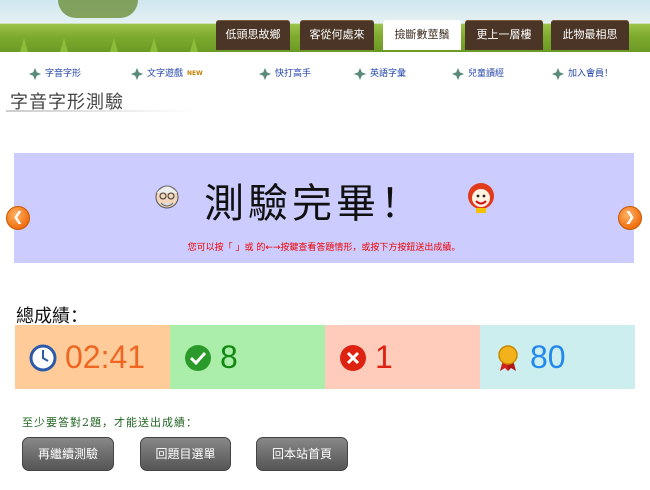  I want to click on nav-item-1: 文字遊戲 NEW, so click(166, 74).